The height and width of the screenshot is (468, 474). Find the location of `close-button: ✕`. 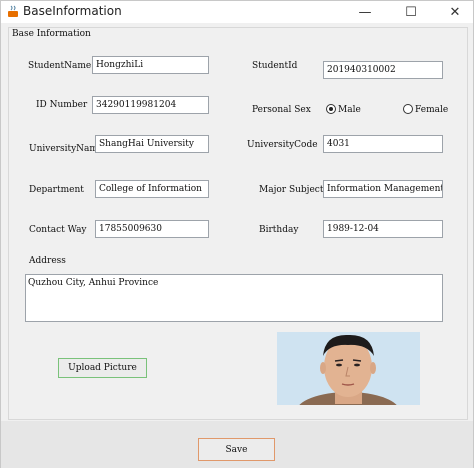

close-button: ✕ is located at coordinates (455, 12).